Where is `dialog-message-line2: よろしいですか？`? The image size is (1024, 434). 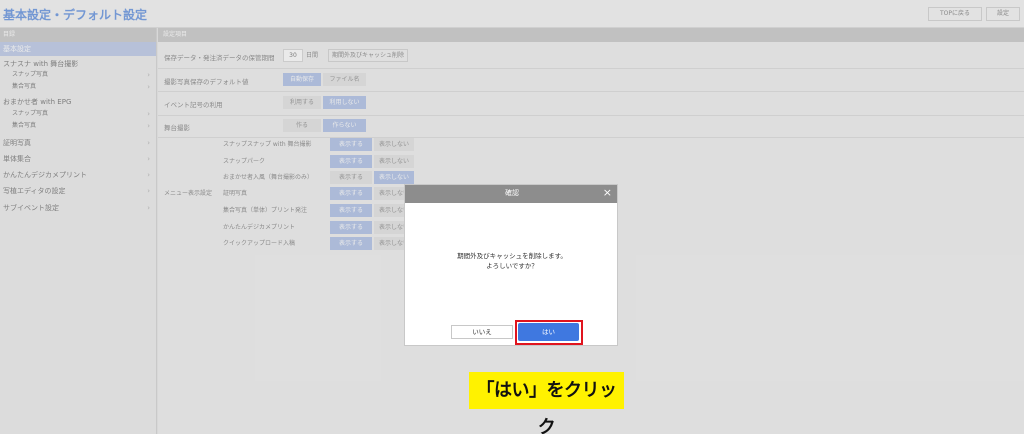
dialog-message-line2: よろしいですか？ is located at coordinates (512, 266).